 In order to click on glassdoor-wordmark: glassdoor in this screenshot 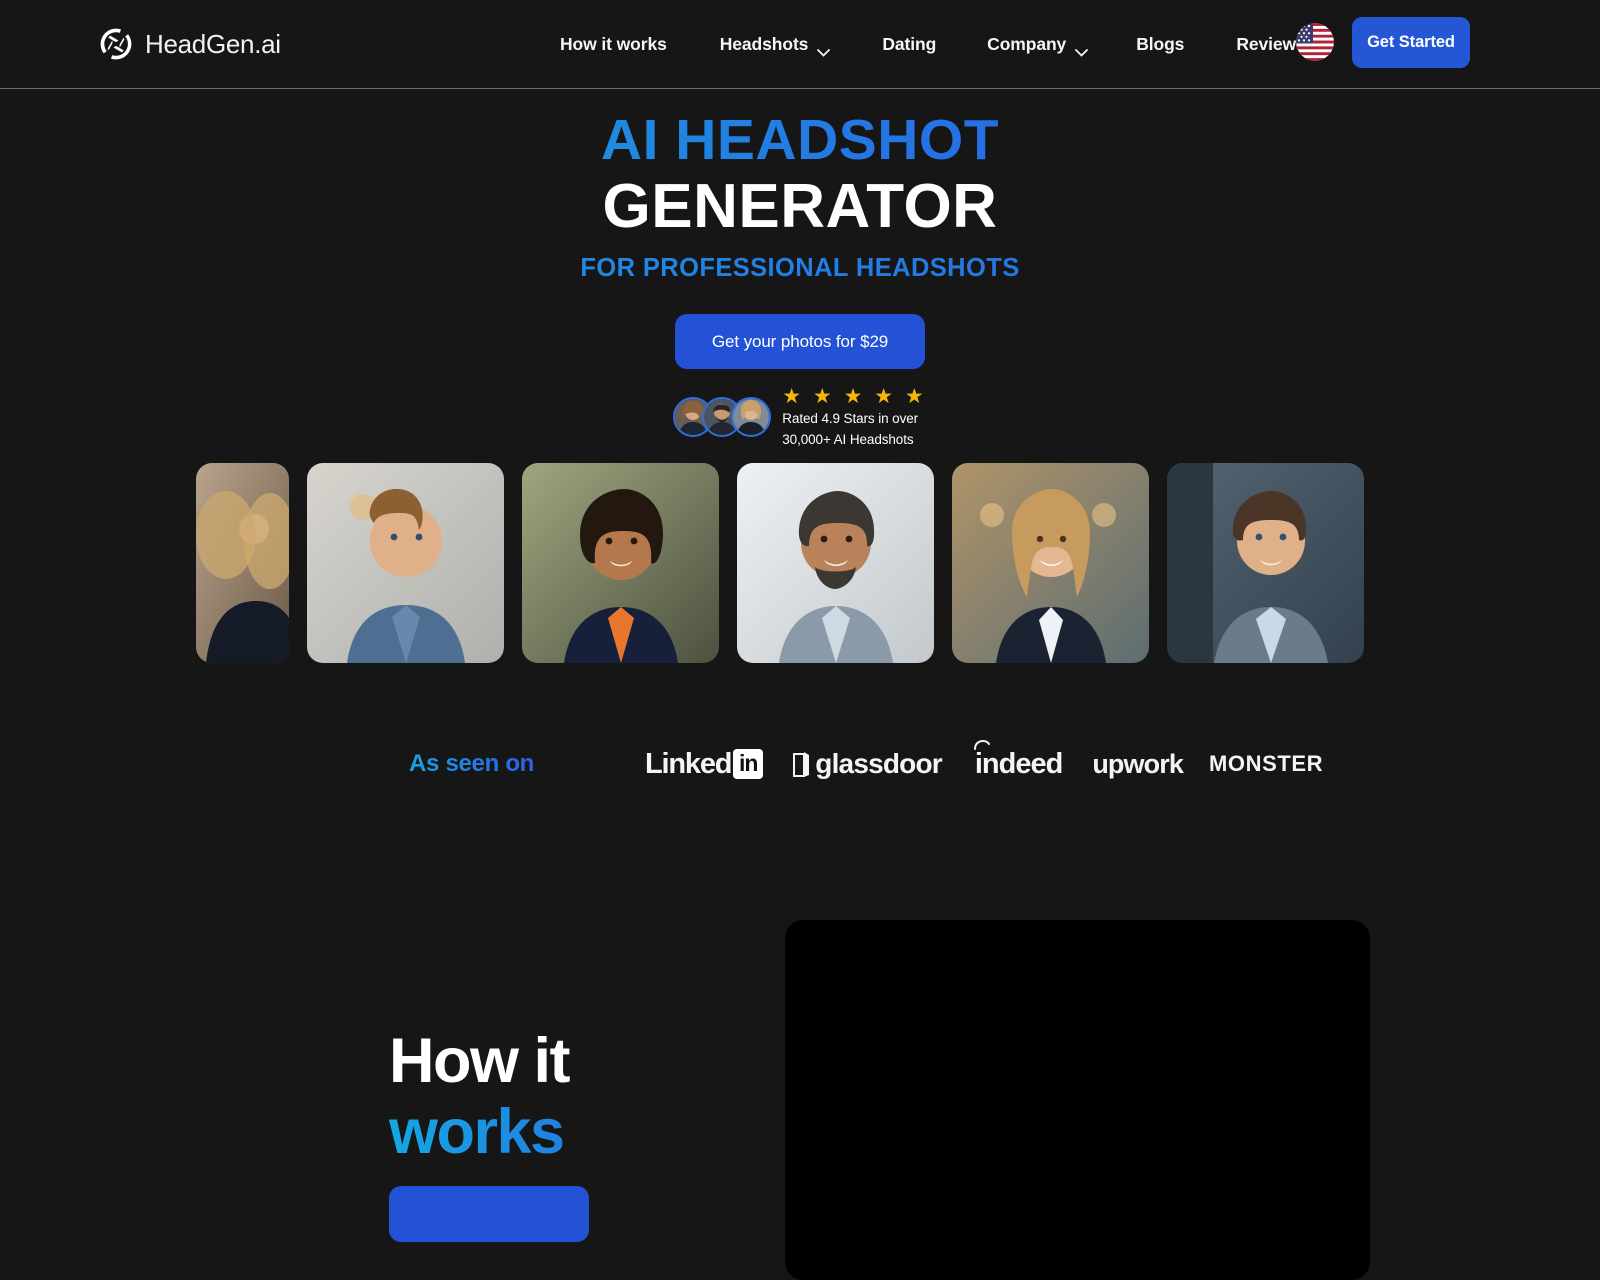, I will do `click(878, 763)`.